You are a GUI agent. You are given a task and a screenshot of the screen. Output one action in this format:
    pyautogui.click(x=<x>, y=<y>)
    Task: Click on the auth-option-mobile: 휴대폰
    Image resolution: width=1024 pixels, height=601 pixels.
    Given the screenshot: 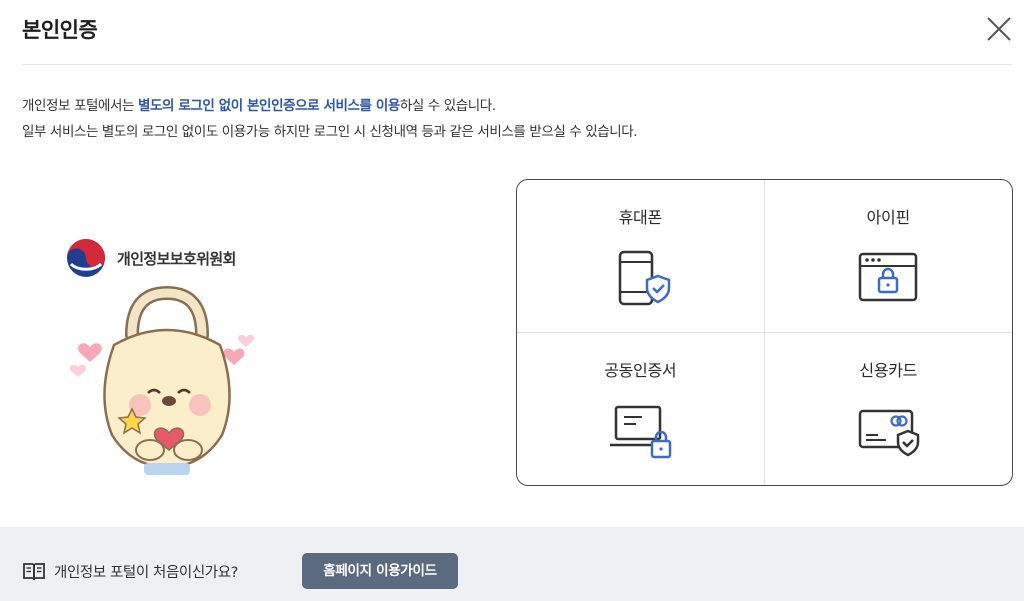 What is the action you would take?
    pyautogui.click(x=641, y=256)
    